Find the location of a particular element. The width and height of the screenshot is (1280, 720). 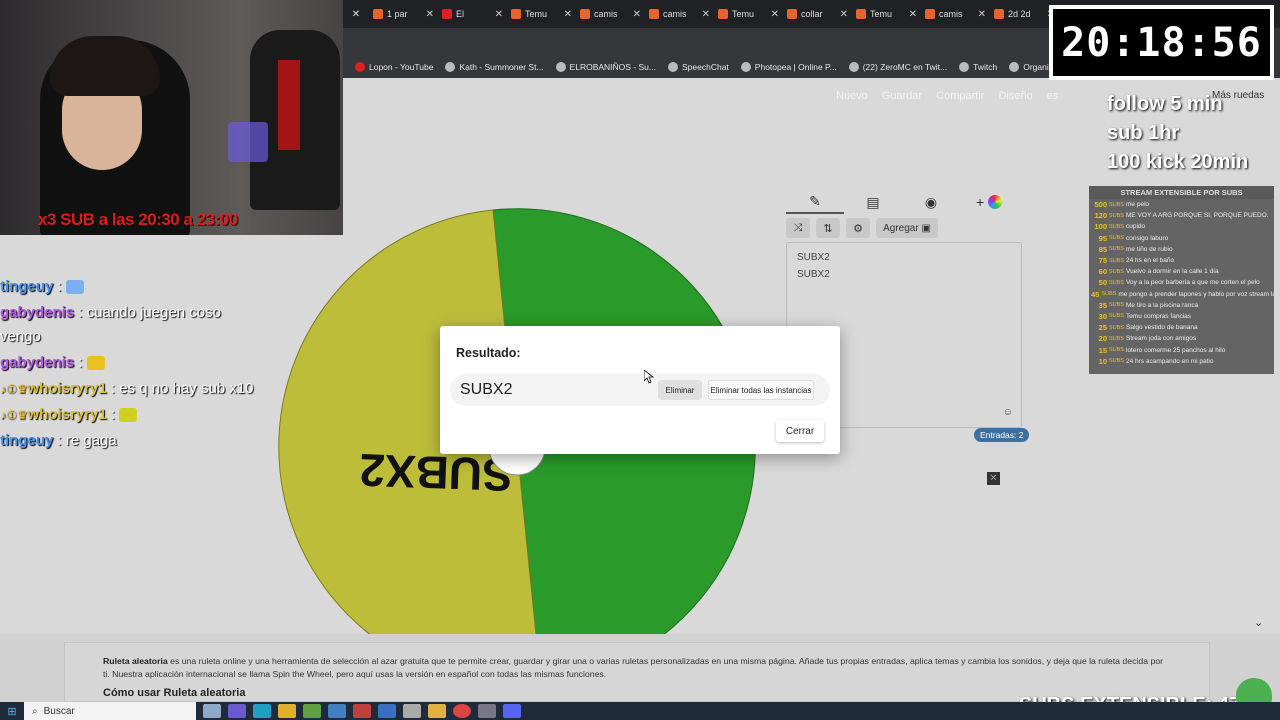

discord-icon is located at coordinates (512, 711).